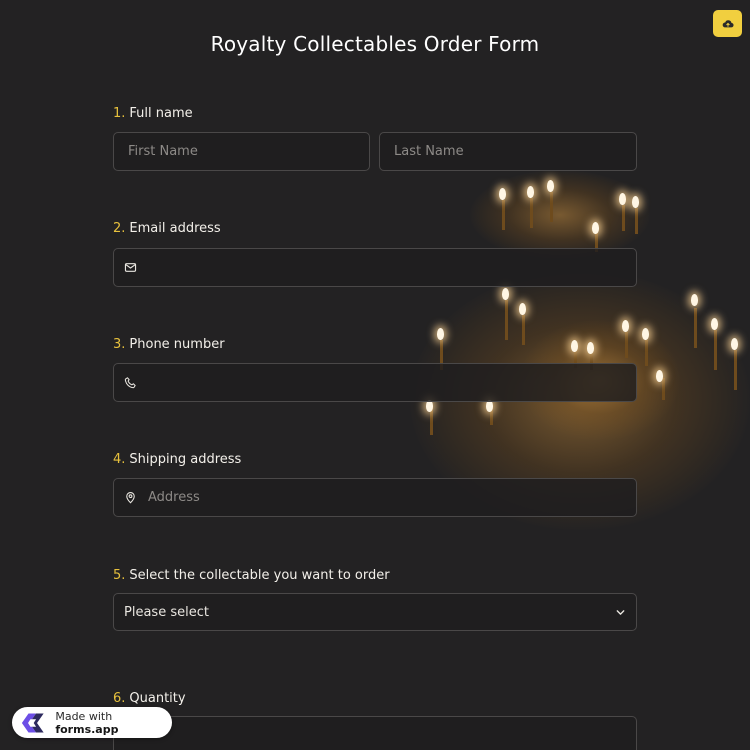 This screenshot has width=750, height=750. What do you see at coordinates (508, 151) in the screenshot?
I see `last-name-input: Last Name` at bounding box center [508, 151].